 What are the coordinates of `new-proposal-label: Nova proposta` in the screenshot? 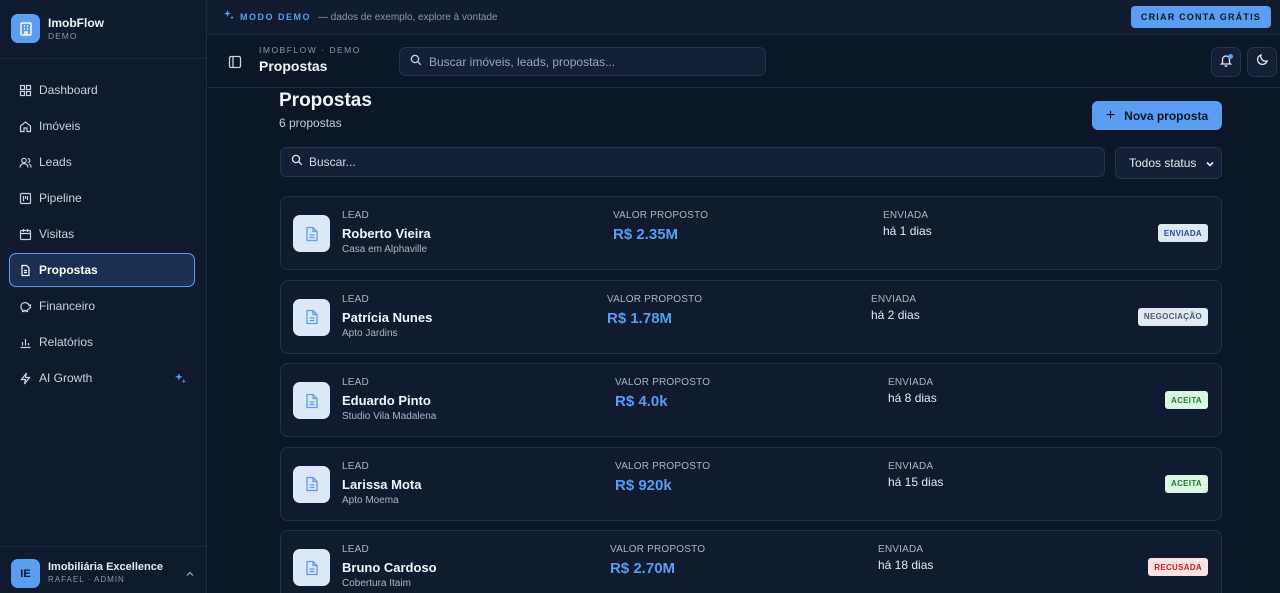 It's located at (1166, 115).